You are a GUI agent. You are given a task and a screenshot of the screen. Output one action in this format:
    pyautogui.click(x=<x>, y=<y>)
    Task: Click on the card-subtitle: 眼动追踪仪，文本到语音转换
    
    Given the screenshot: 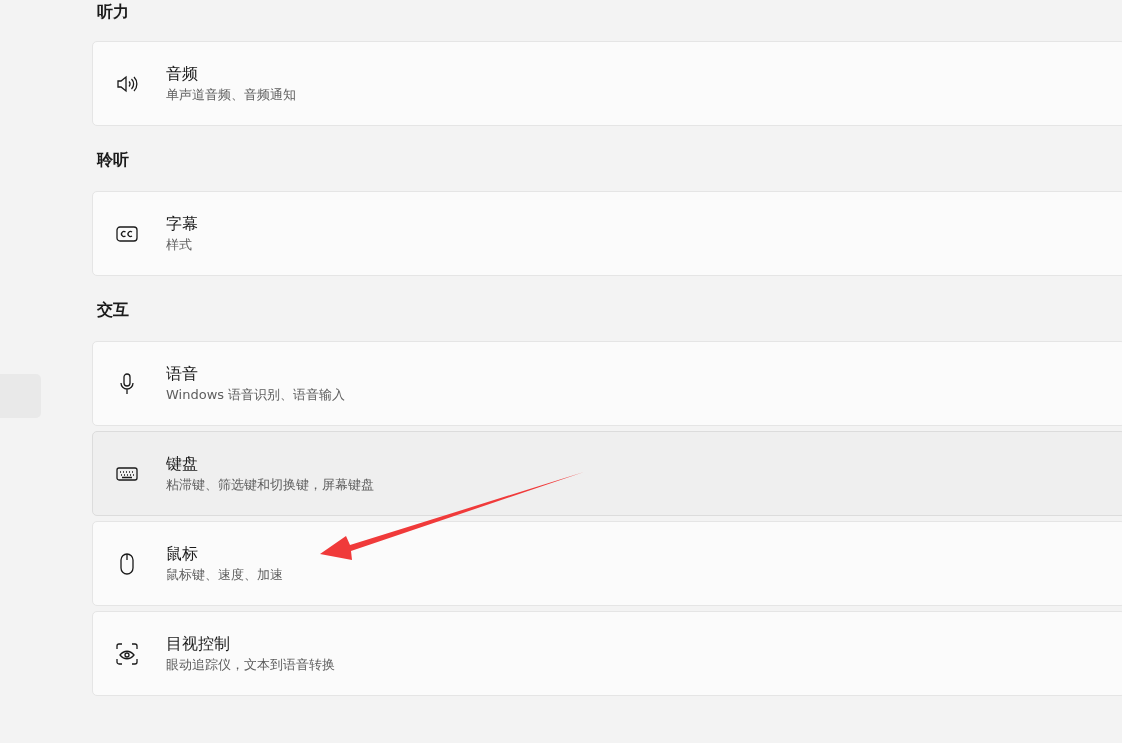 What is the action you would take?
    pyautogui.click(x=250, y=665)
    